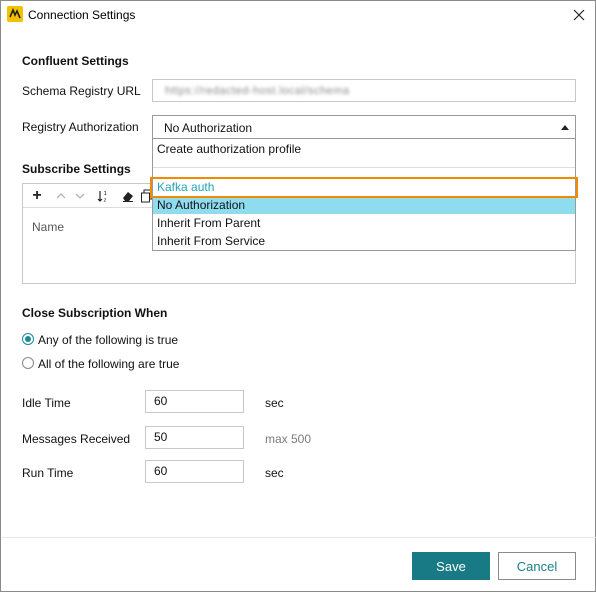  What do you see at coordinates (451, 566) in the screenshot?
I see `save-button: Save` at bounding box center [451, 566].